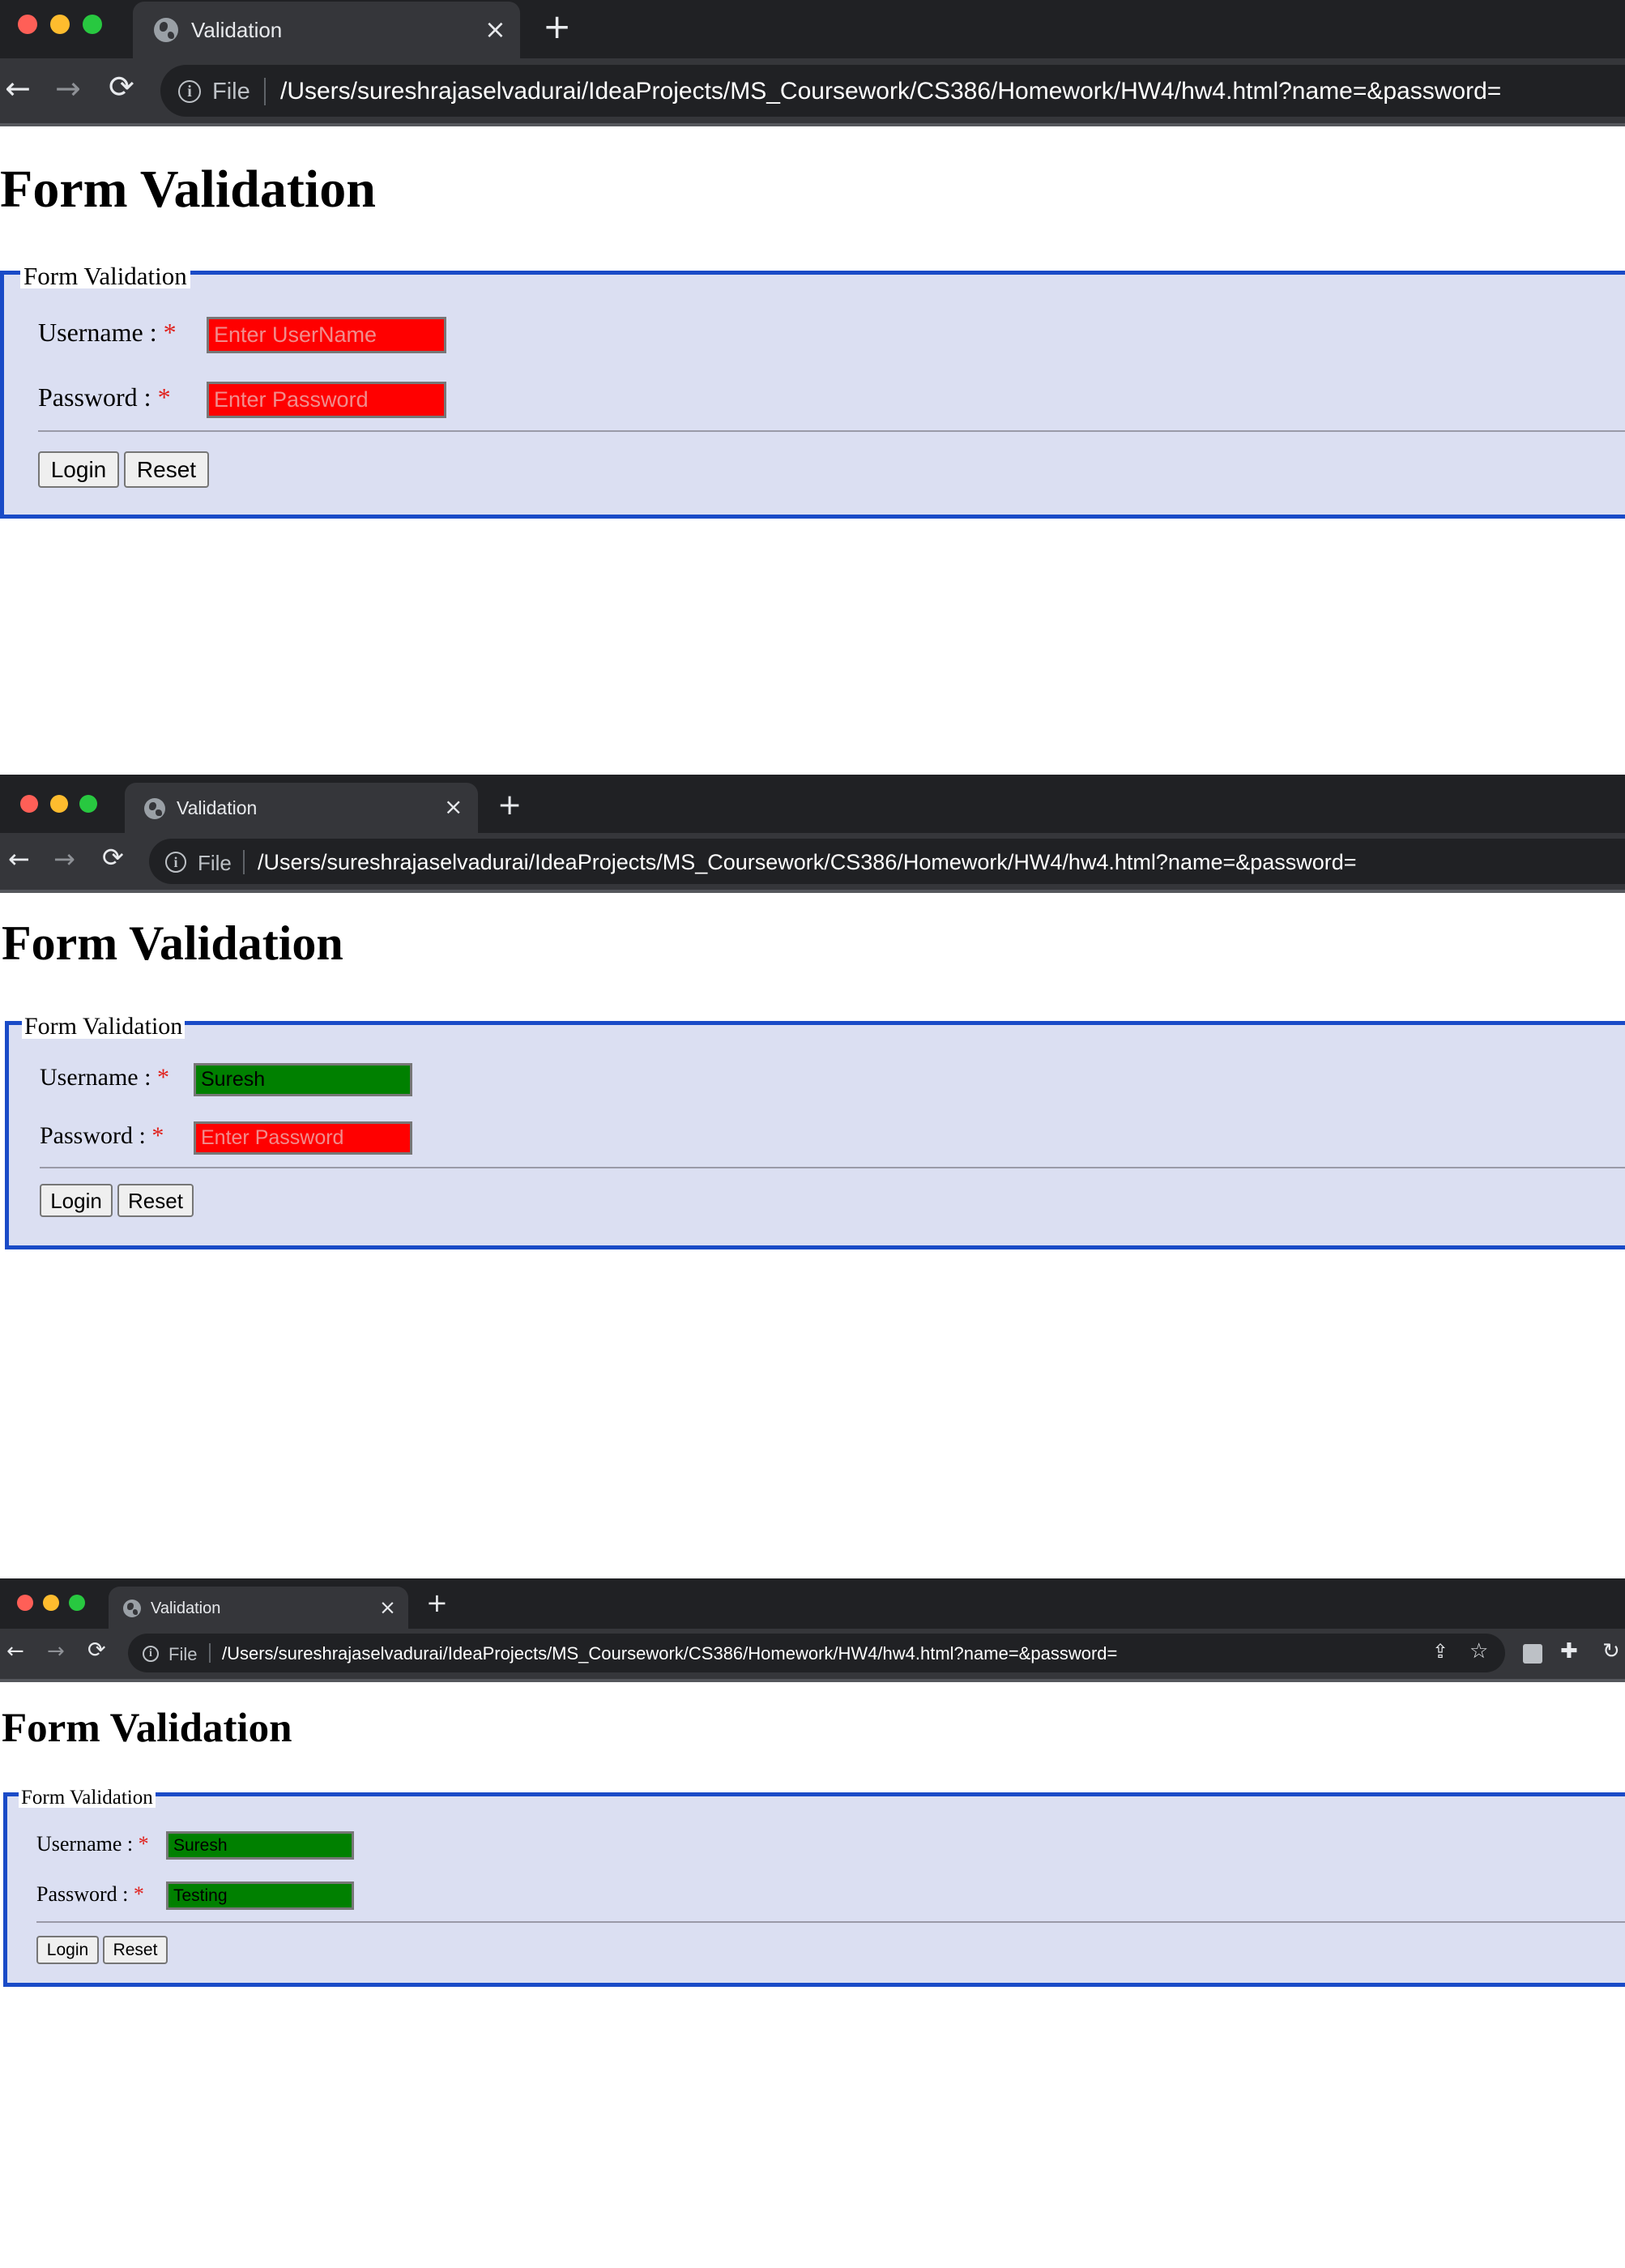 This screenshot has width=1625, height=2268. What do you see at coordinates (1440, 1652) in the screenshot?
I see `share-icon: ⇪` at bounding box center [1440, 1652].